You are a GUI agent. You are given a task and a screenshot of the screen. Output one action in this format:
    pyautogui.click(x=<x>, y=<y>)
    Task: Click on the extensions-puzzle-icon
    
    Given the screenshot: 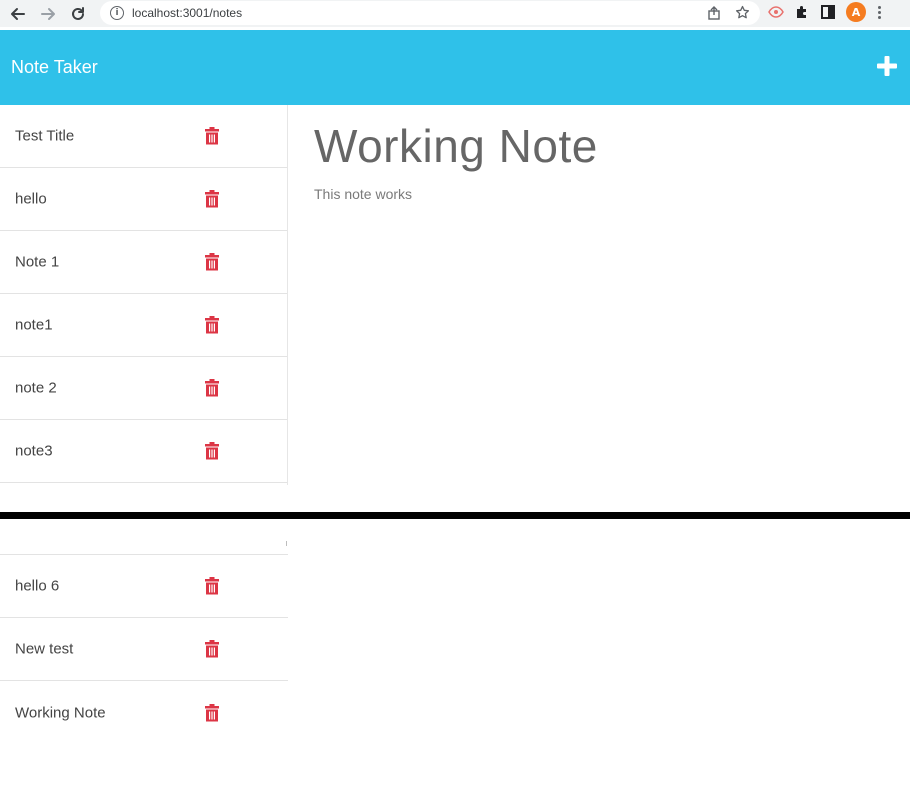 What is the action you would take?
    pyautogui.click(x=802, y=12)
    